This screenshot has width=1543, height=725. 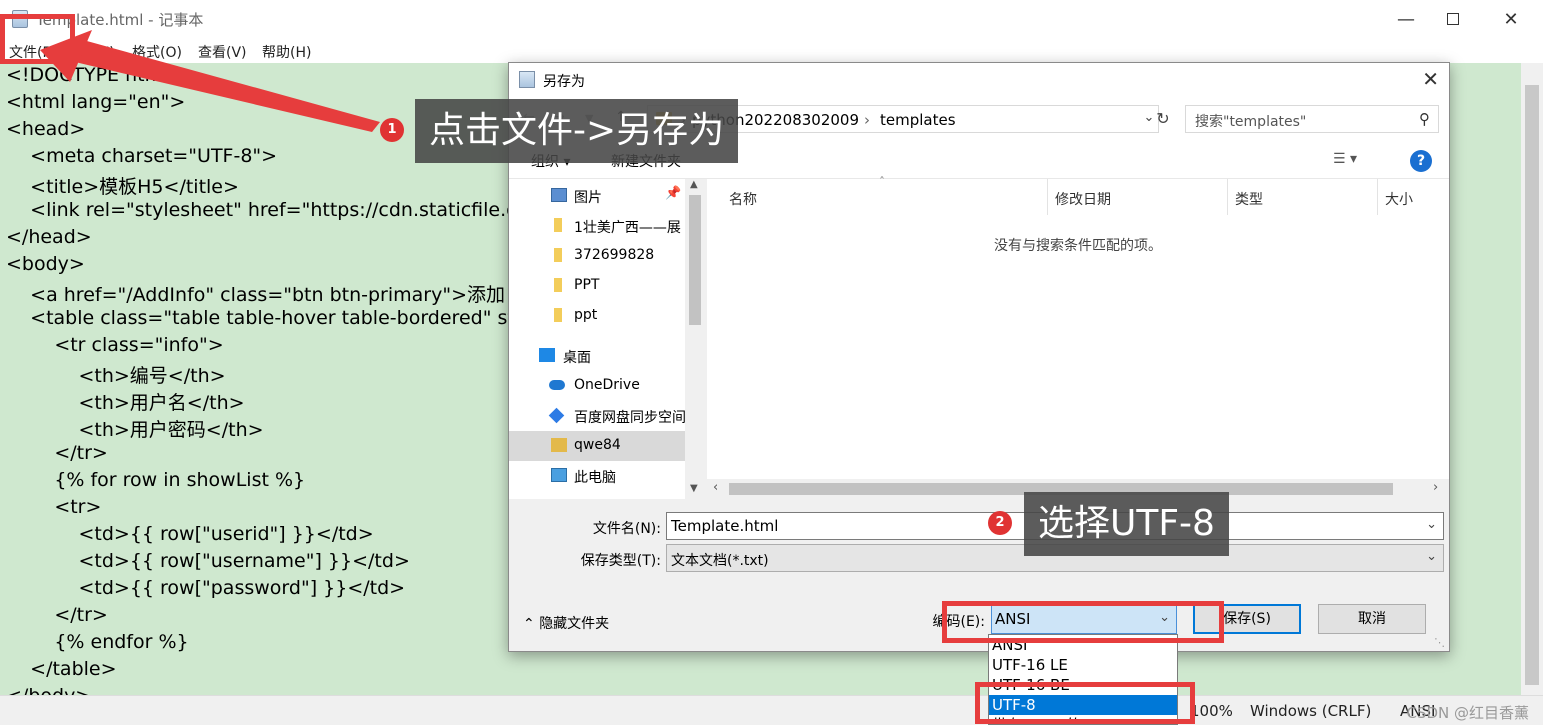 I want to click on sidebar-item-folder: 1壮美广西——展, so click(x=597, y=226).